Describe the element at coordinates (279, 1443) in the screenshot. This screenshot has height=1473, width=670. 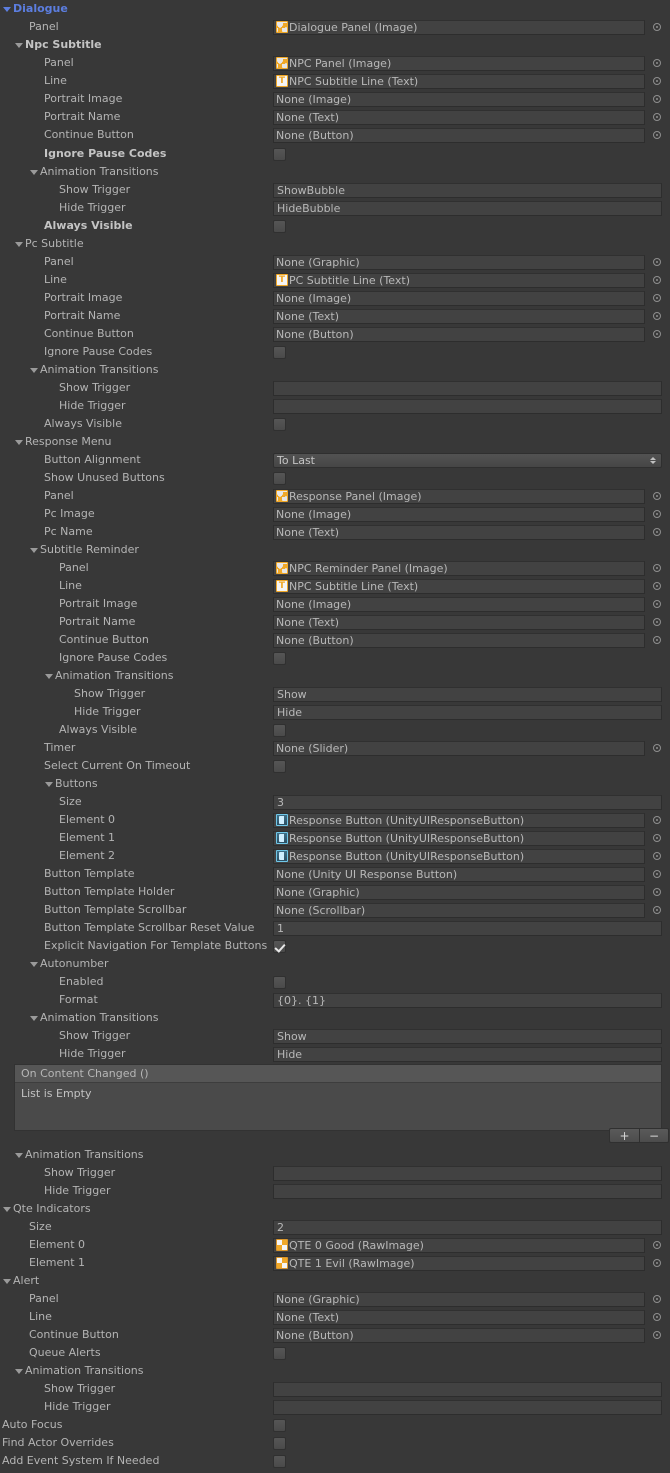
I see `checkbox-find-actor-overrides` at that location.